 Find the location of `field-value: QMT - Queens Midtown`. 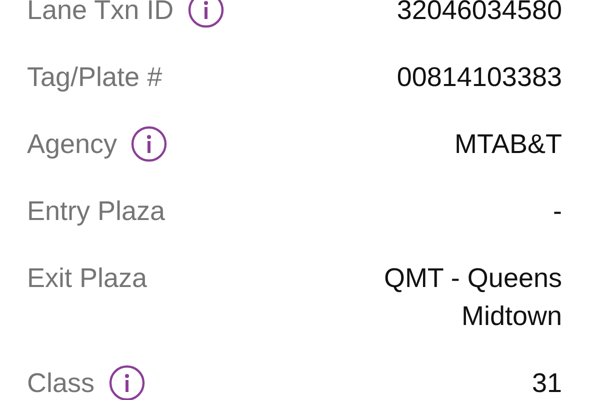

field-value: QMT - Queens Midtown is located at coordinates (472, 297).